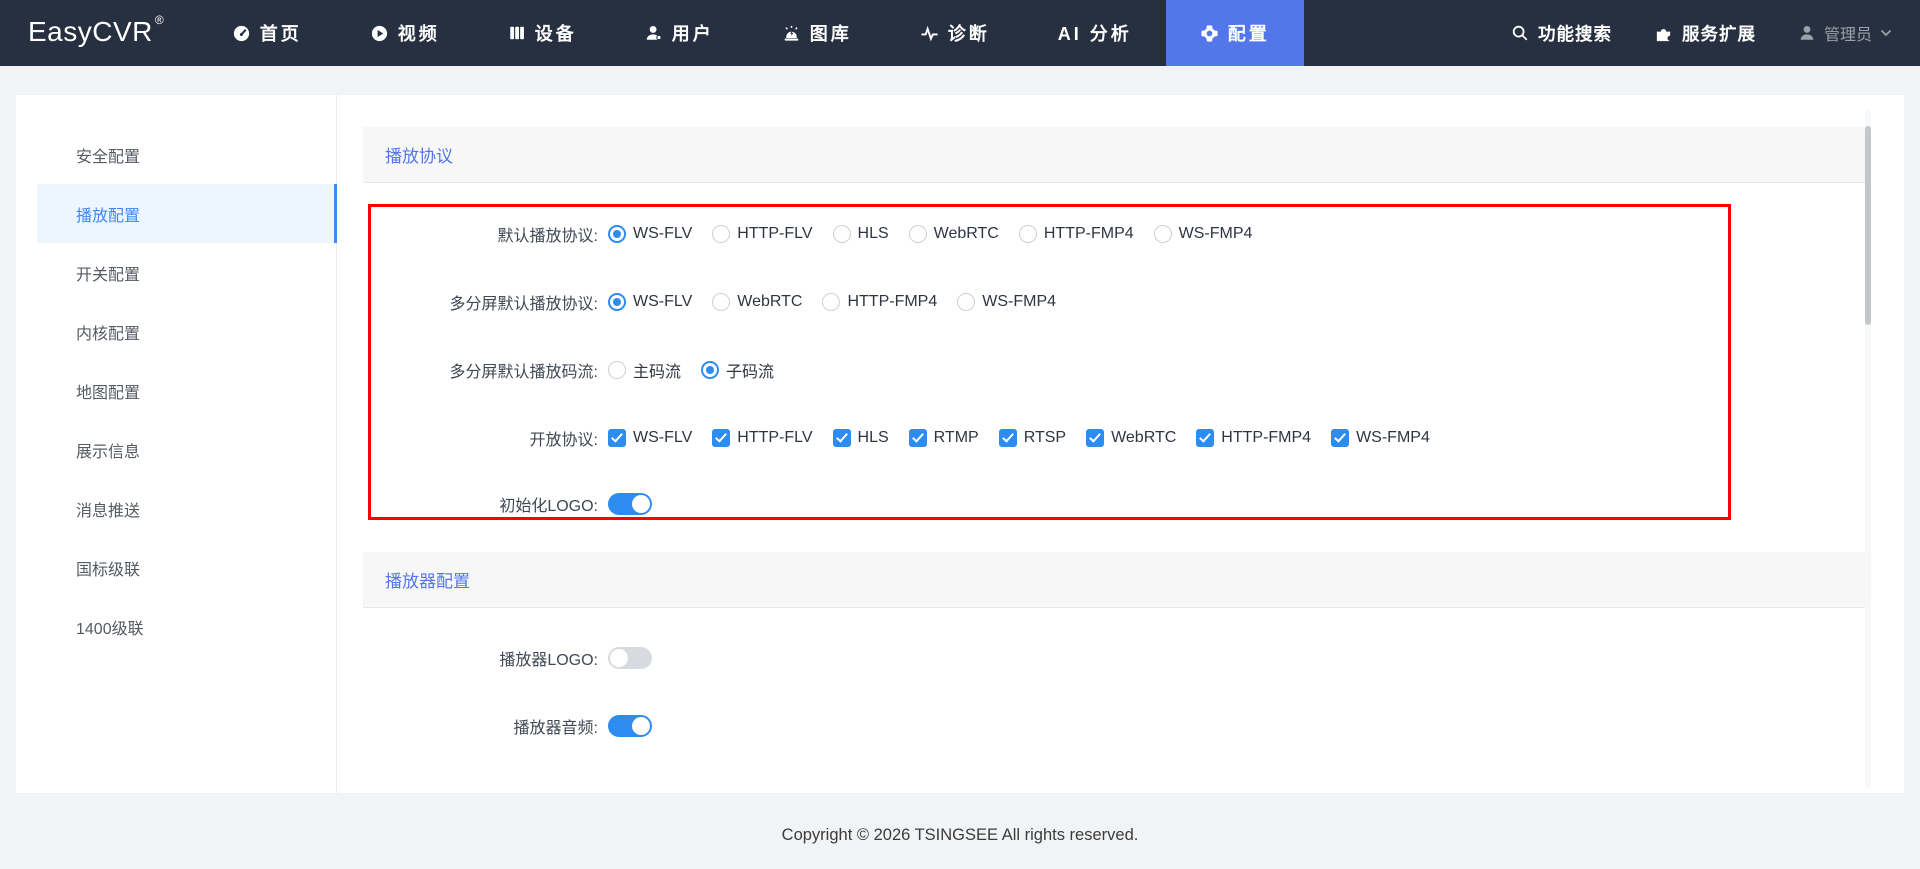 The height and width of the screenshot is (869, 1920). I want to click on gear-icon, so click(1209, 33).